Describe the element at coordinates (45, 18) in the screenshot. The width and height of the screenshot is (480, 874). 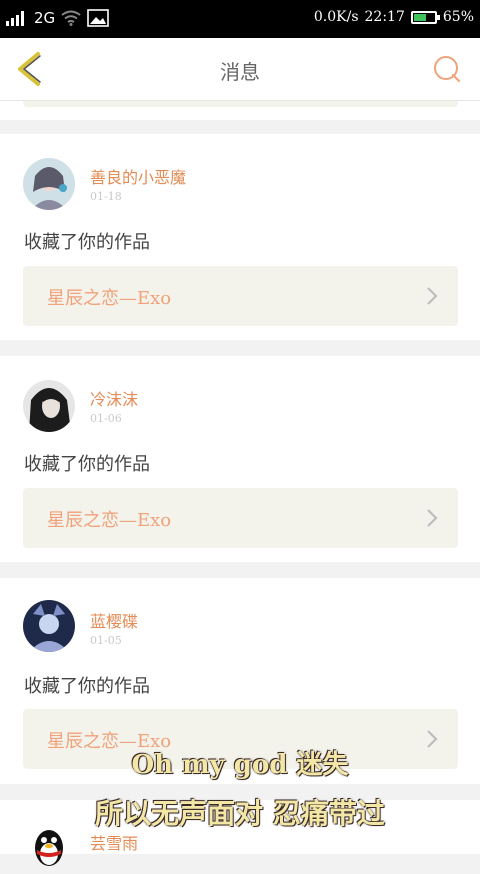
I see `network-type: 2G` at that location.